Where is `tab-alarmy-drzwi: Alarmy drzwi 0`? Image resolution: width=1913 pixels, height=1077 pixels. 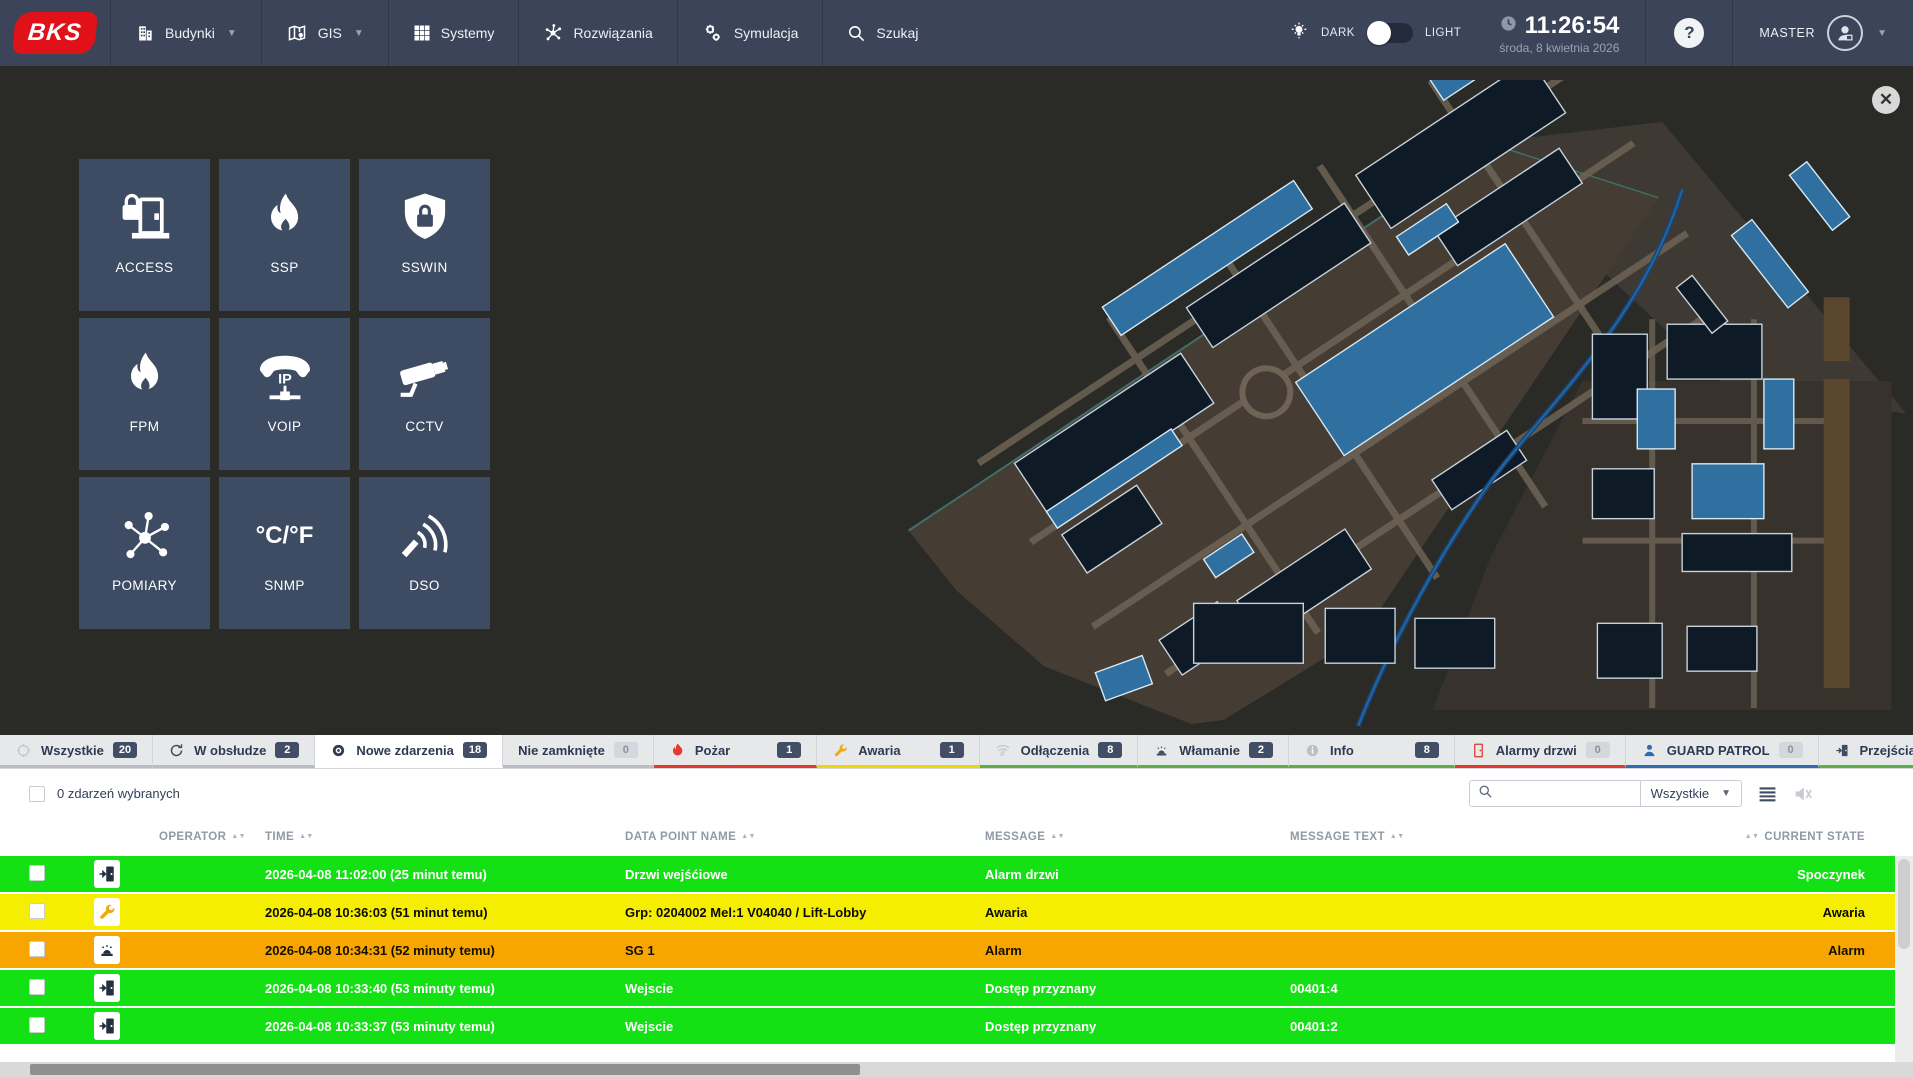
tab-alarmy-drzwi: Alarmy drzwi 0 is located at coordinates (1540, 751).